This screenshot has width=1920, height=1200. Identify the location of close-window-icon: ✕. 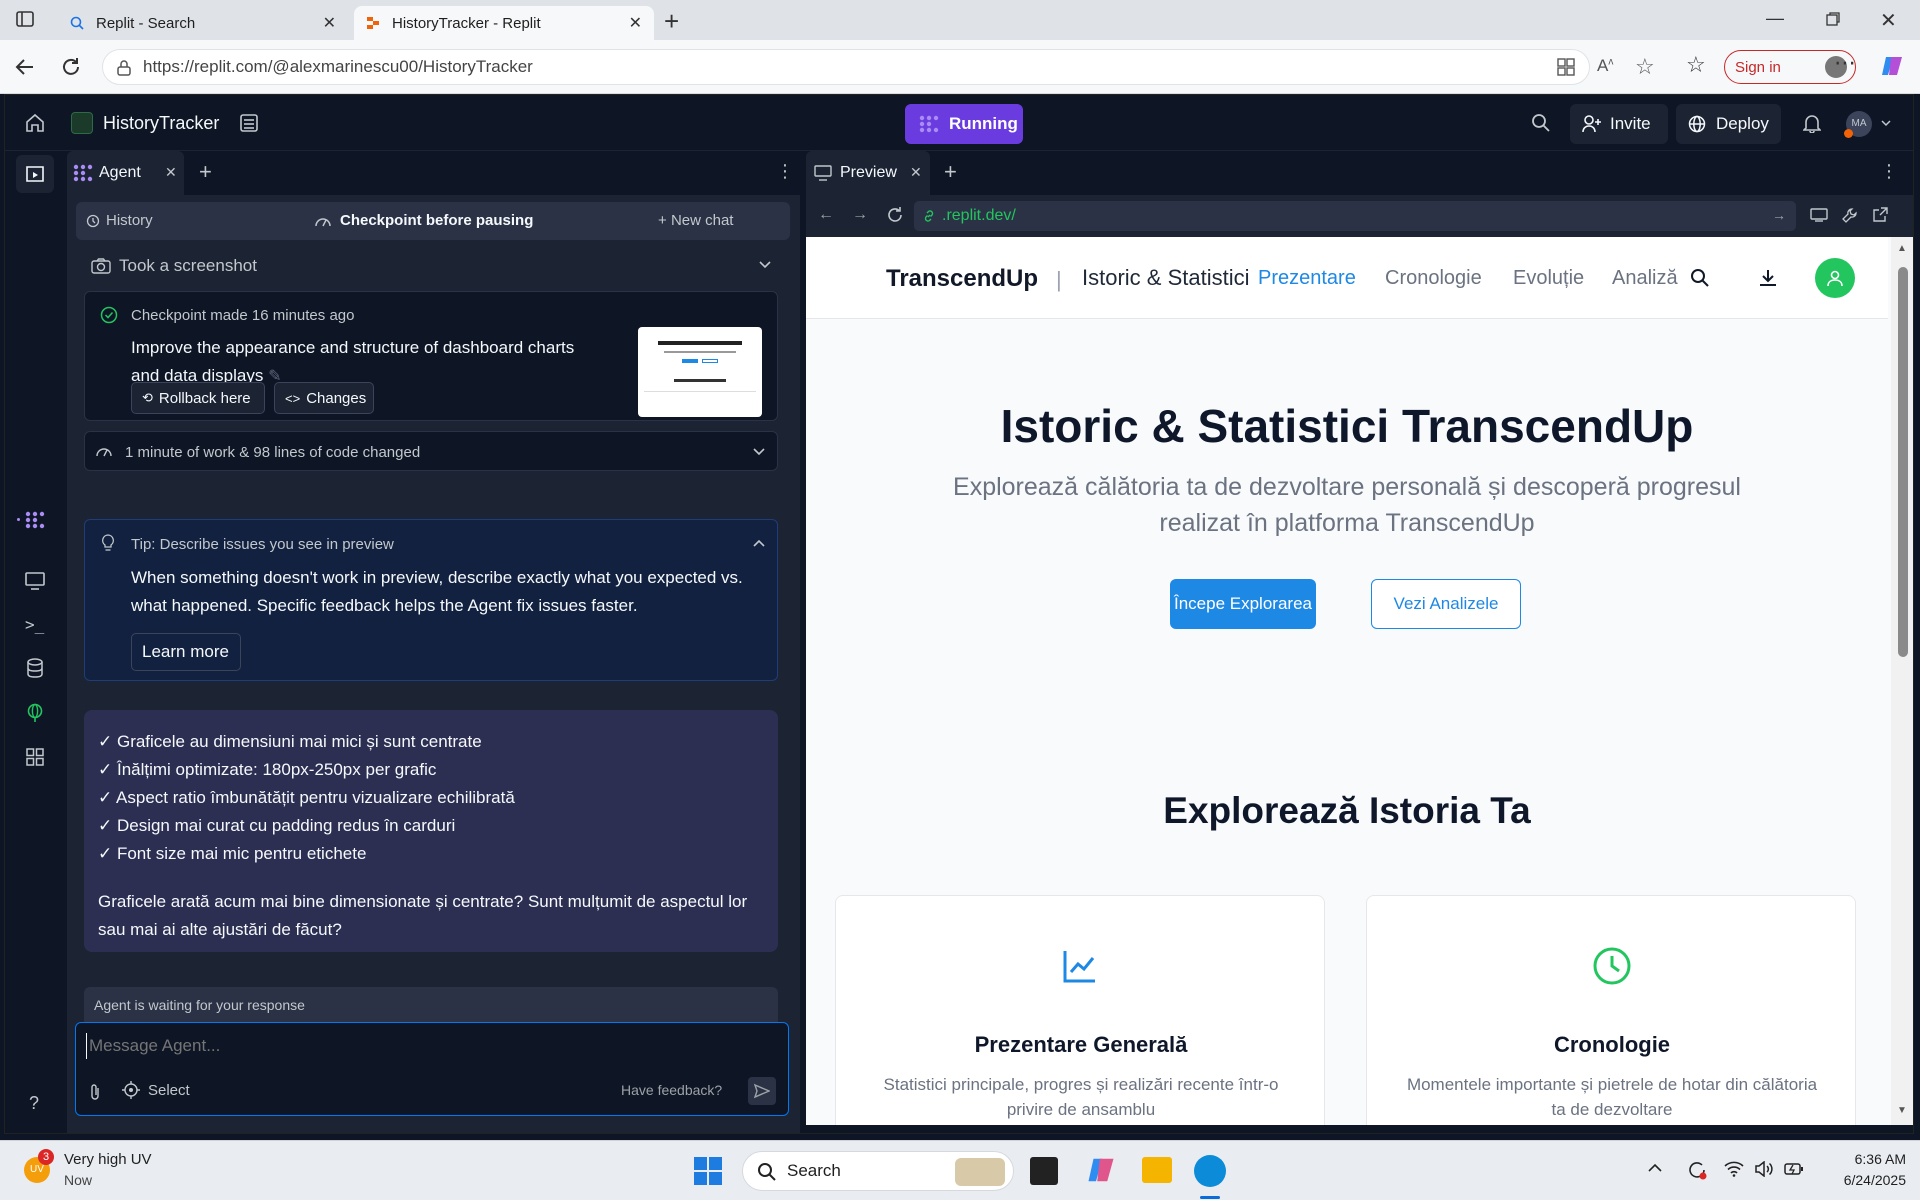
(1888, 20).